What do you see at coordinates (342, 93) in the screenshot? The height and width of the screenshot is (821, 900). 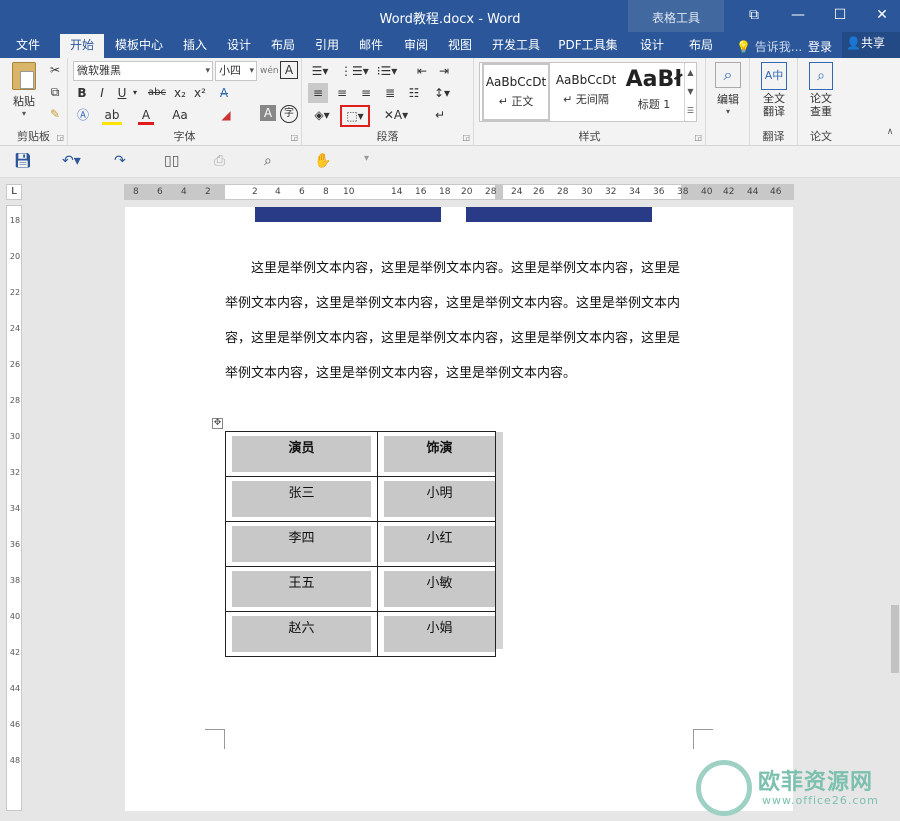 I see `align-center-icon: ≡` at bounding box center [342, 93].